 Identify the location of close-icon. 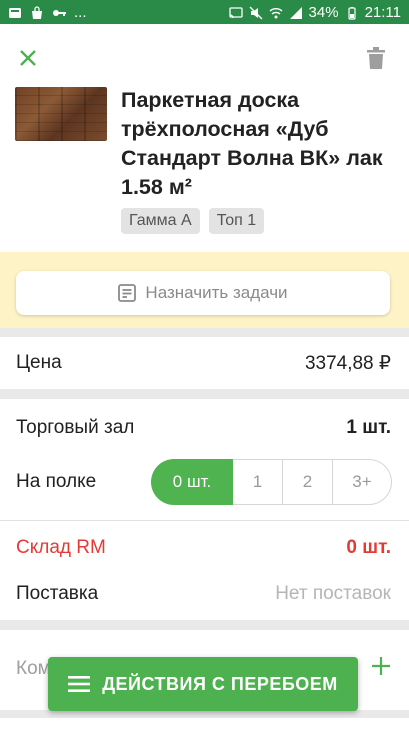
(28, 58).